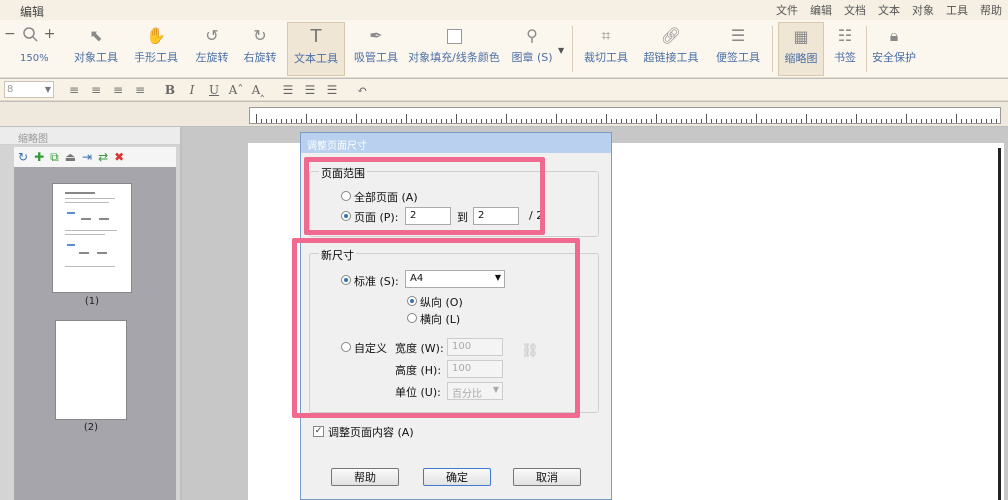 This screenshot has height=500, width=1008. I want to click on add-page-icon: ✚, so click(39, 157).